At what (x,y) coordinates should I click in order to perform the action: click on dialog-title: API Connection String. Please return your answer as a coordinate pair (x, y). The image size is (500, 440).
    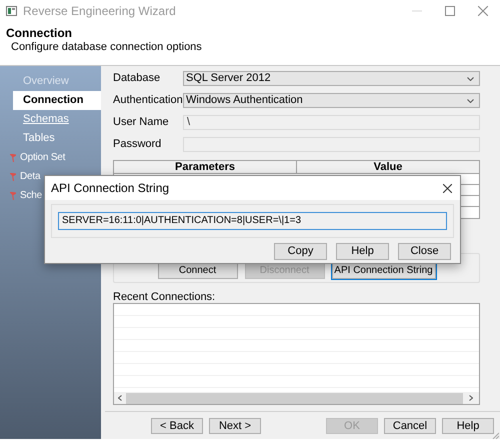
    Looking at the image, I should click on (110, 188).